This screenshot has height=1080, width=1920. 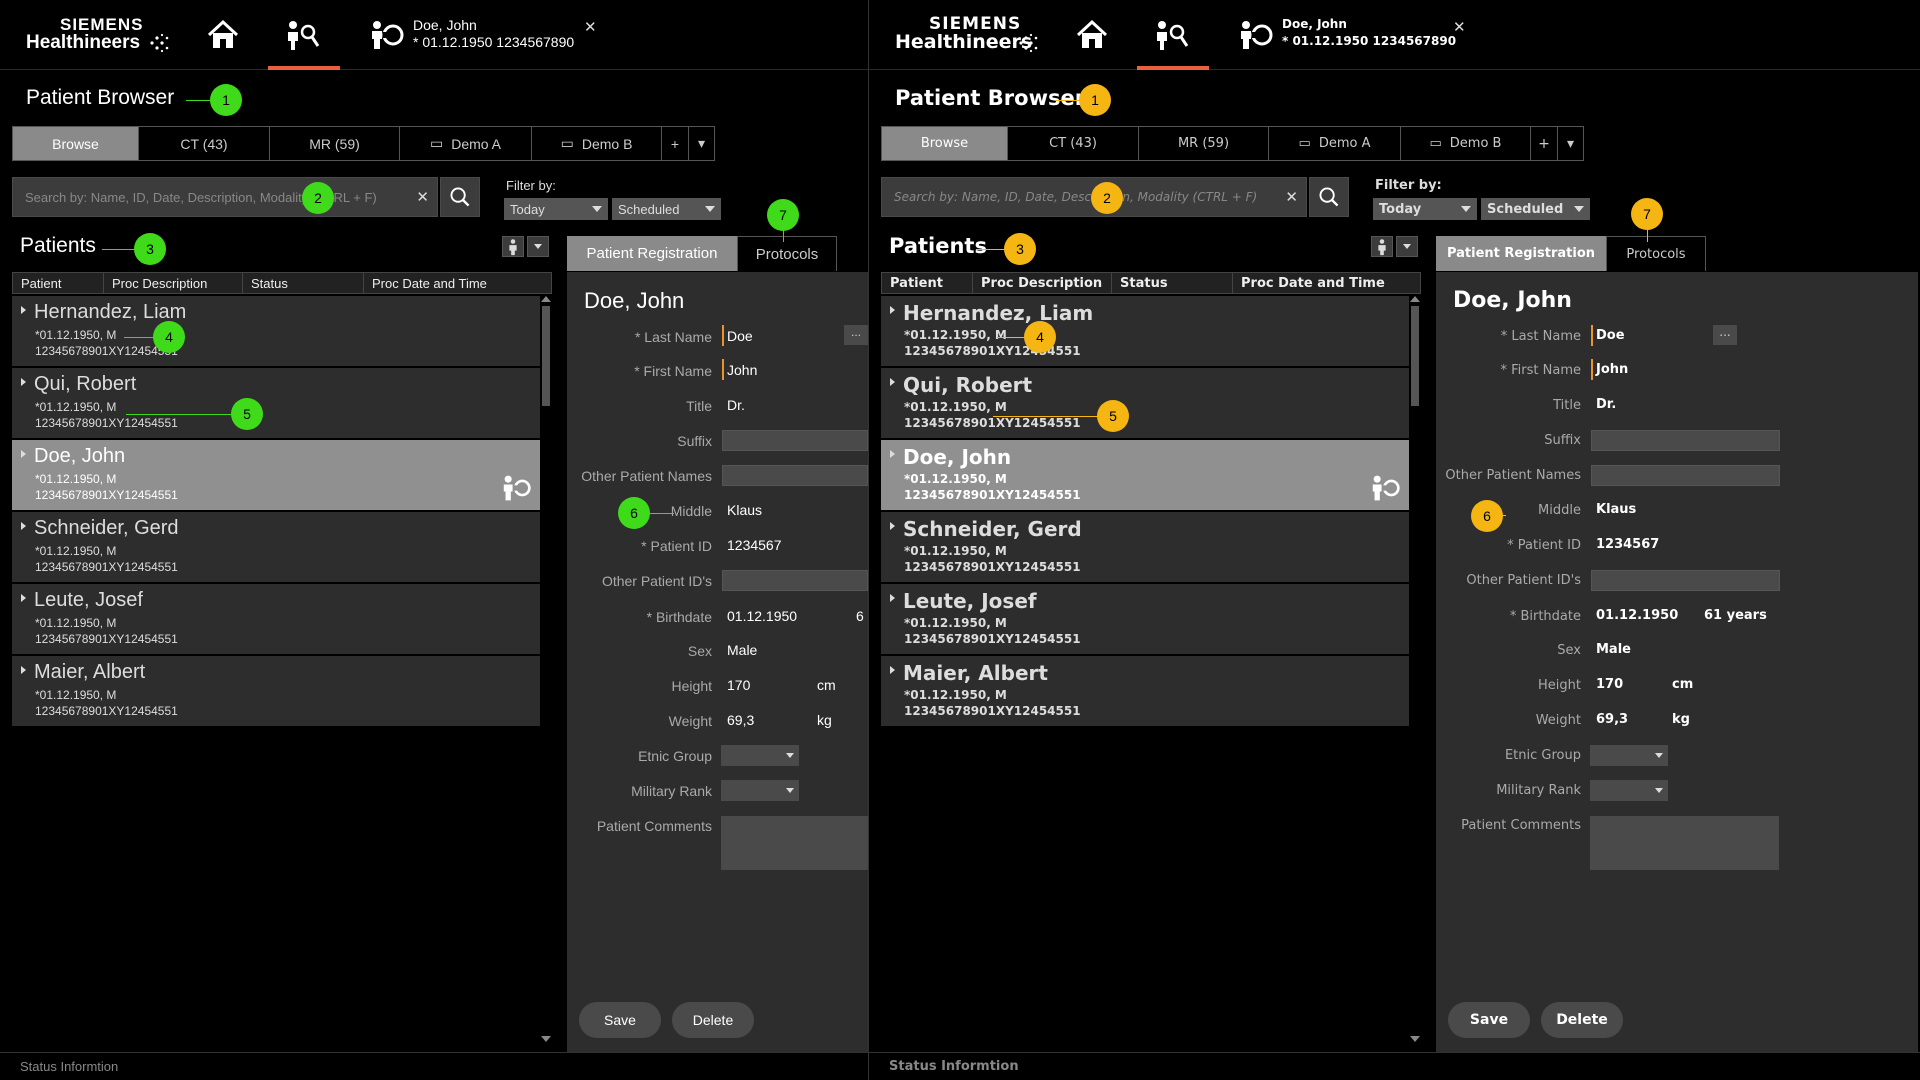 I want to click on delete-button: Delete, so click(x=1582, y=1020).